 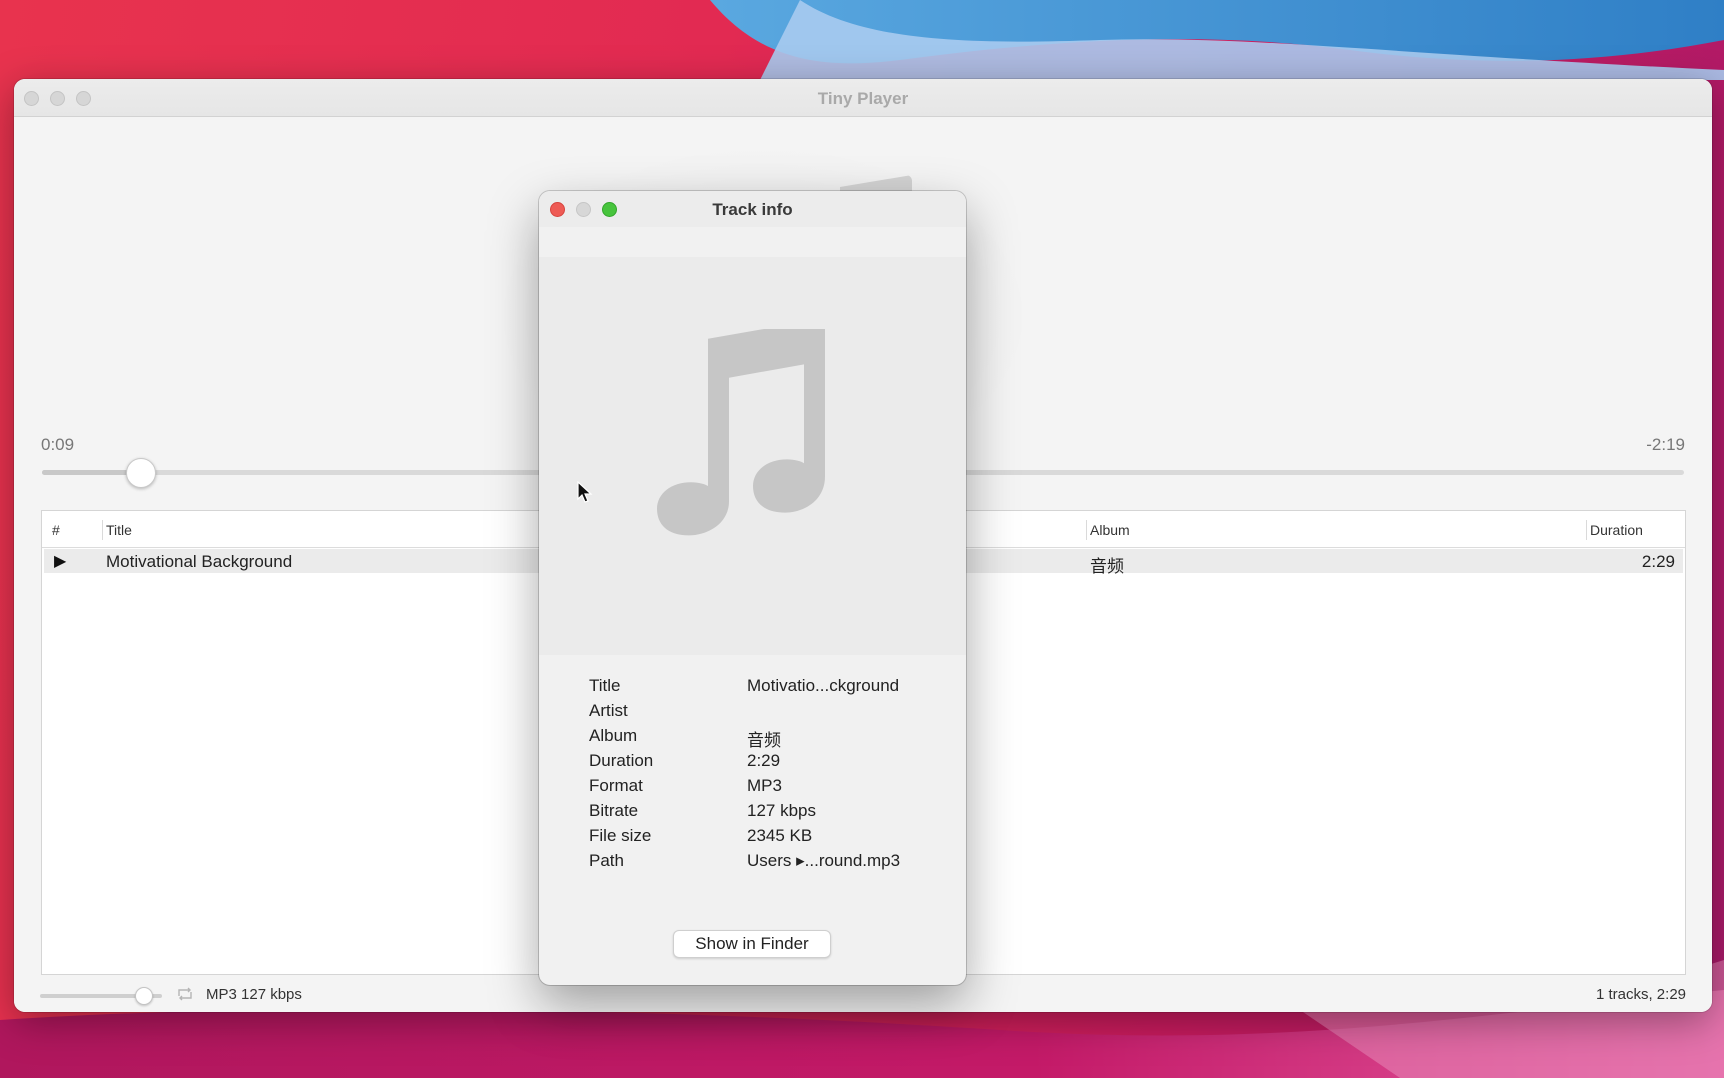 What do you see at coordinates (60, 561) in the screenshot?
I see `play-icon: ▶` at bounding box center [60, 561].